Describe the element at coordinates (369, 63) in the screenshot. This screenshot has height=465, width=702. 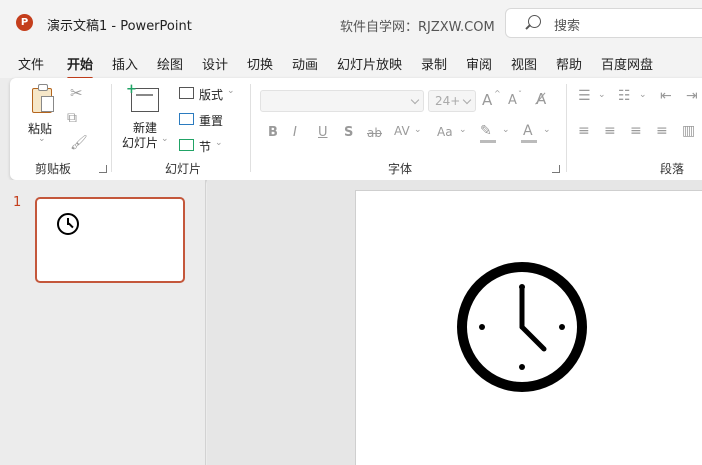
I see `tab-slideshow: 幻灯片放映` at that location.